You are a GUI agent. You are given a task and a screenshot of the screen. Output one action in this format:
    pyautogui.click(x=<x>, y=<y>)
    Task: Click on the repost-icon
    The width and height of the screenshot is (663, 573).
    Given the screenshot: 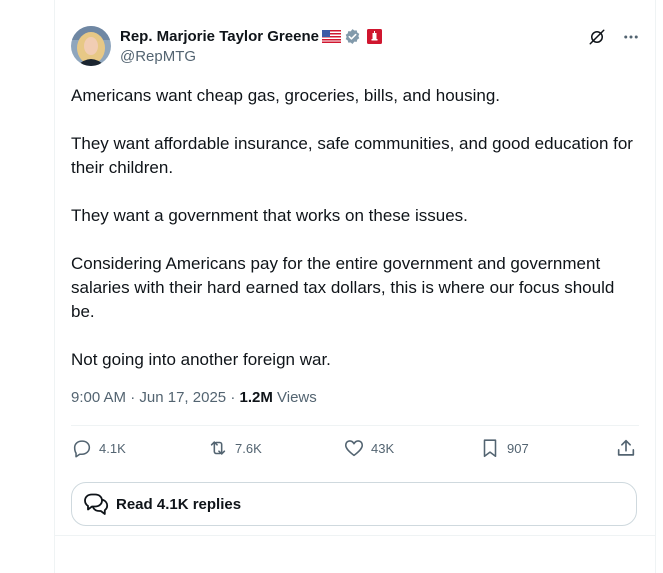 What is the action you would take?
    pyautogui.click(x=218, y=448)
    